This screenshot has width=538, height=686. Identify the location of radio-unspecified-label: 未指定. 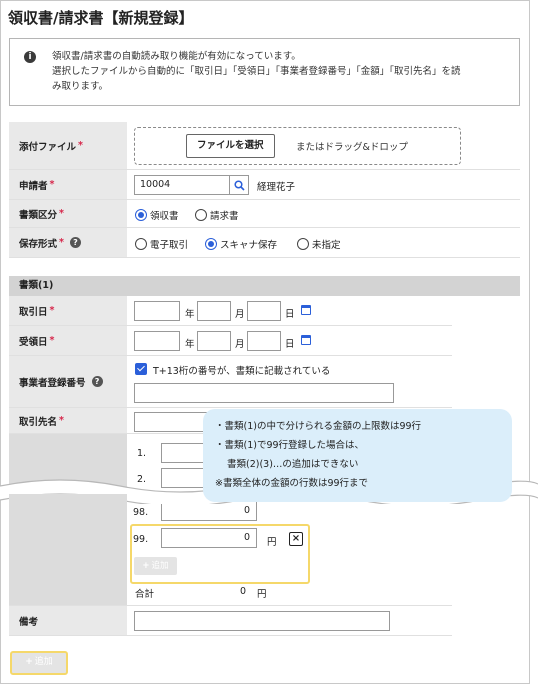
(326, 245).